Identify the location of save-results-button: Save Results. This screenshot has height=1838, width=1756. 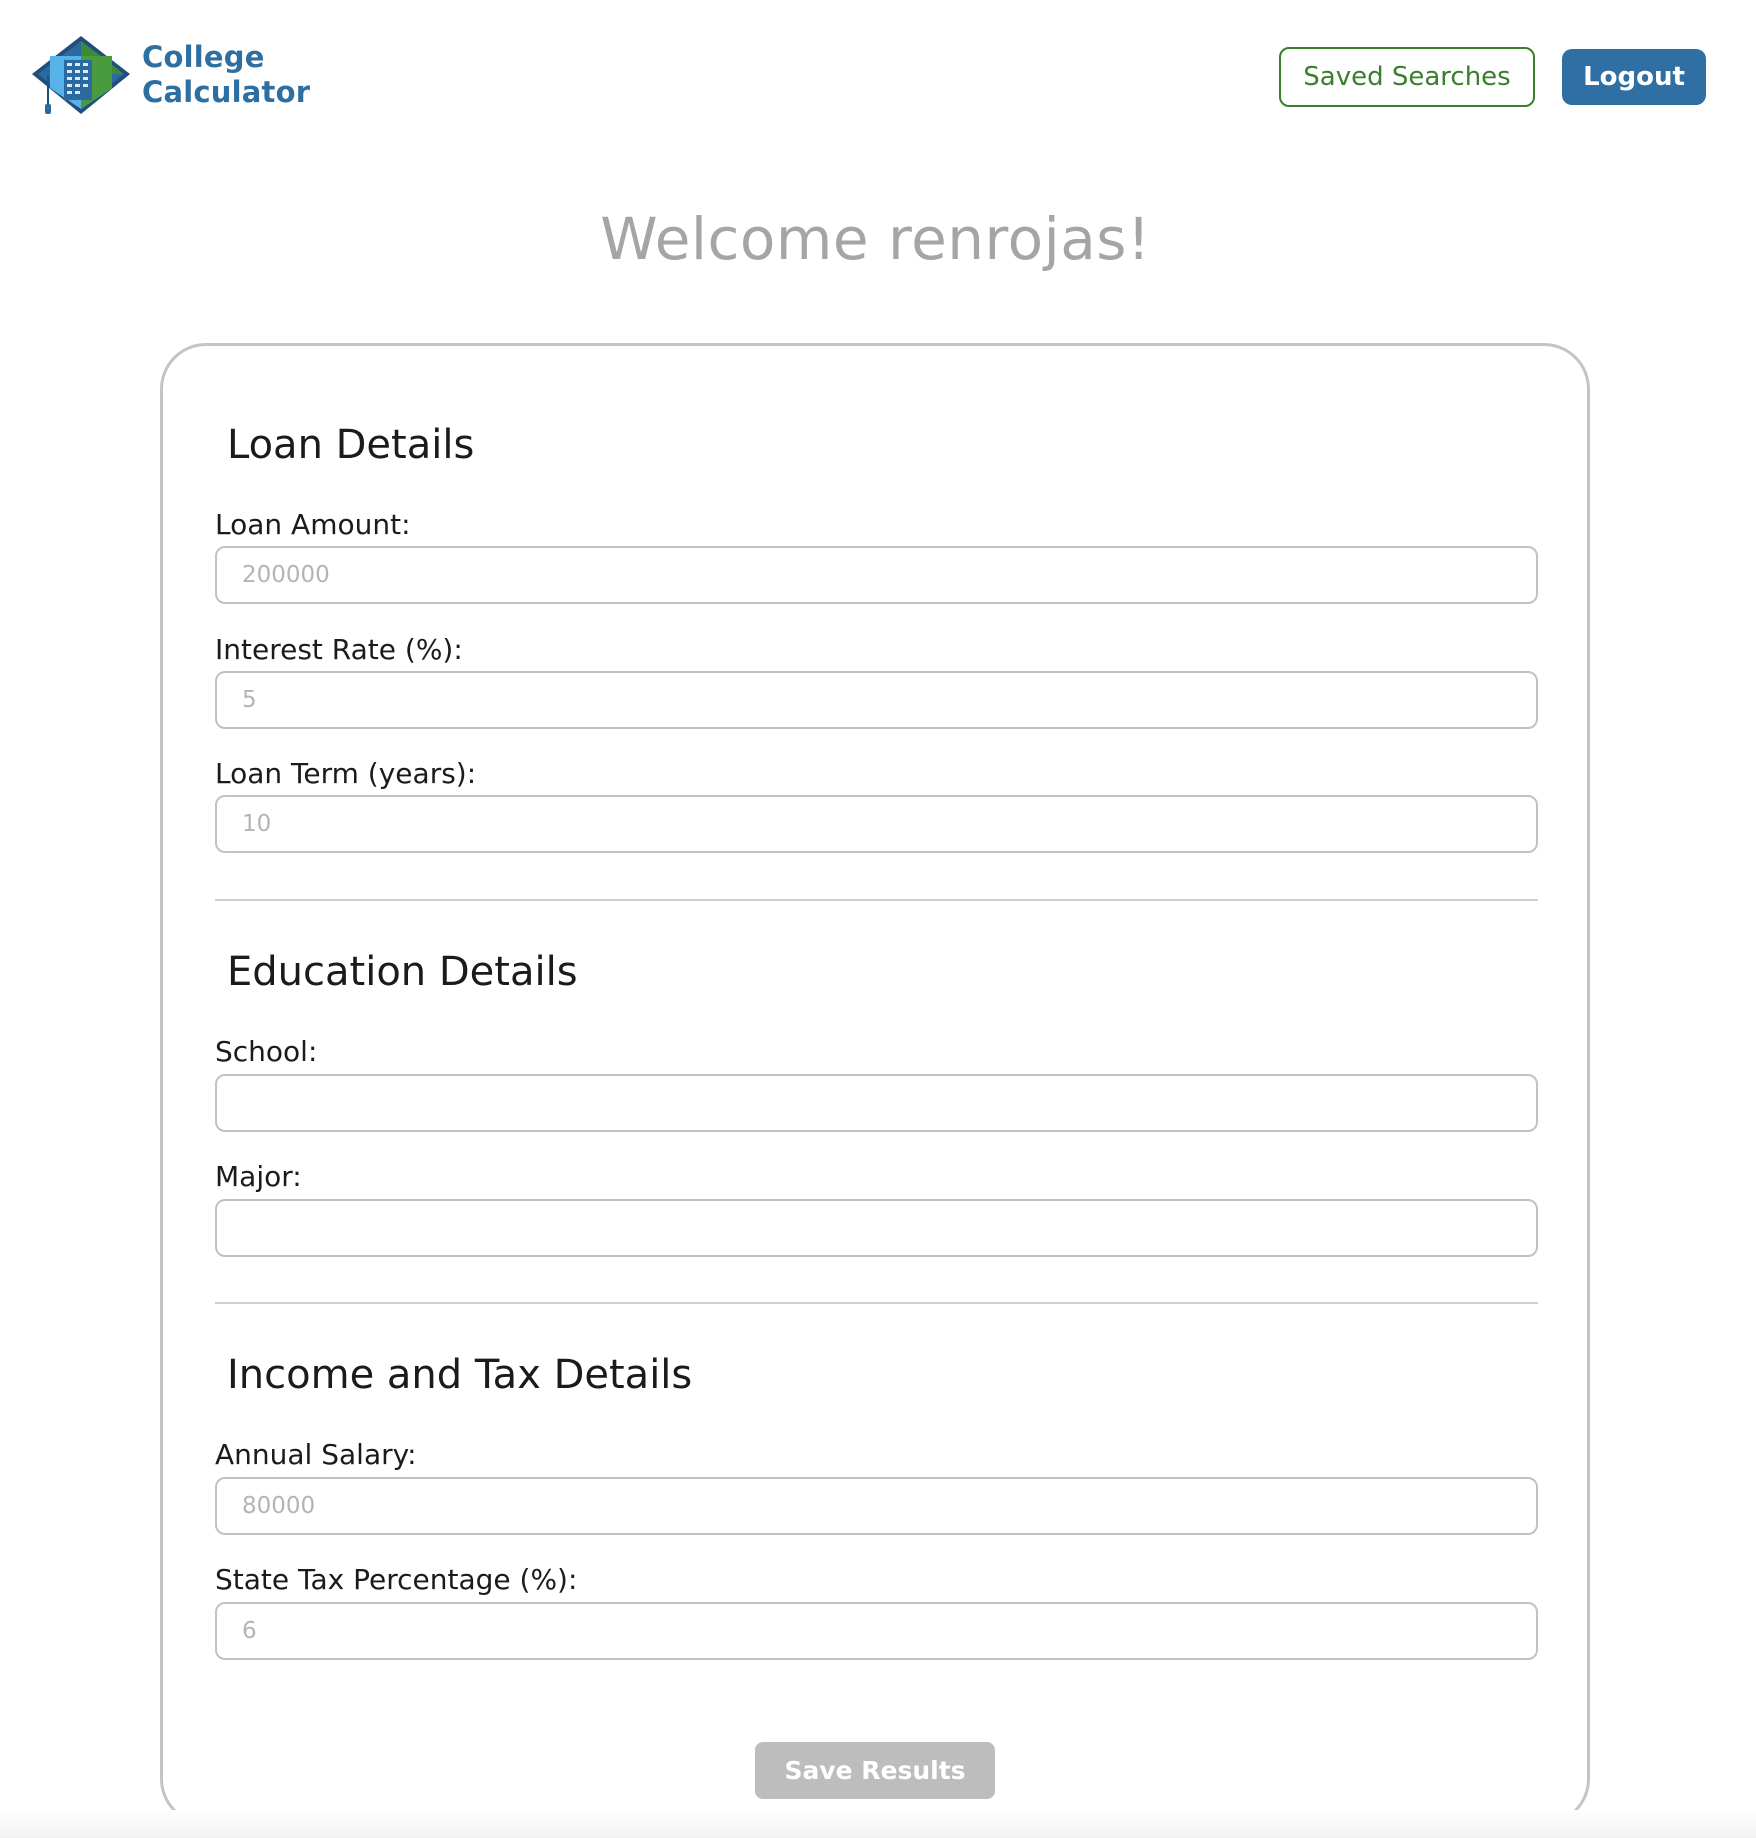
(875, 1770).